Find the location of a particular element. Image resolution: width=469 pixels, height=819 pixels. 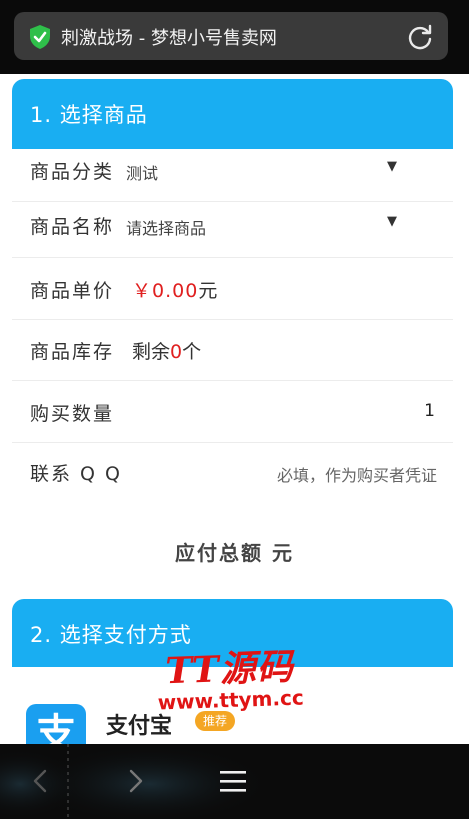

qq-input: 必填，作为购买者凭证 is located at coordinates (357, 474).